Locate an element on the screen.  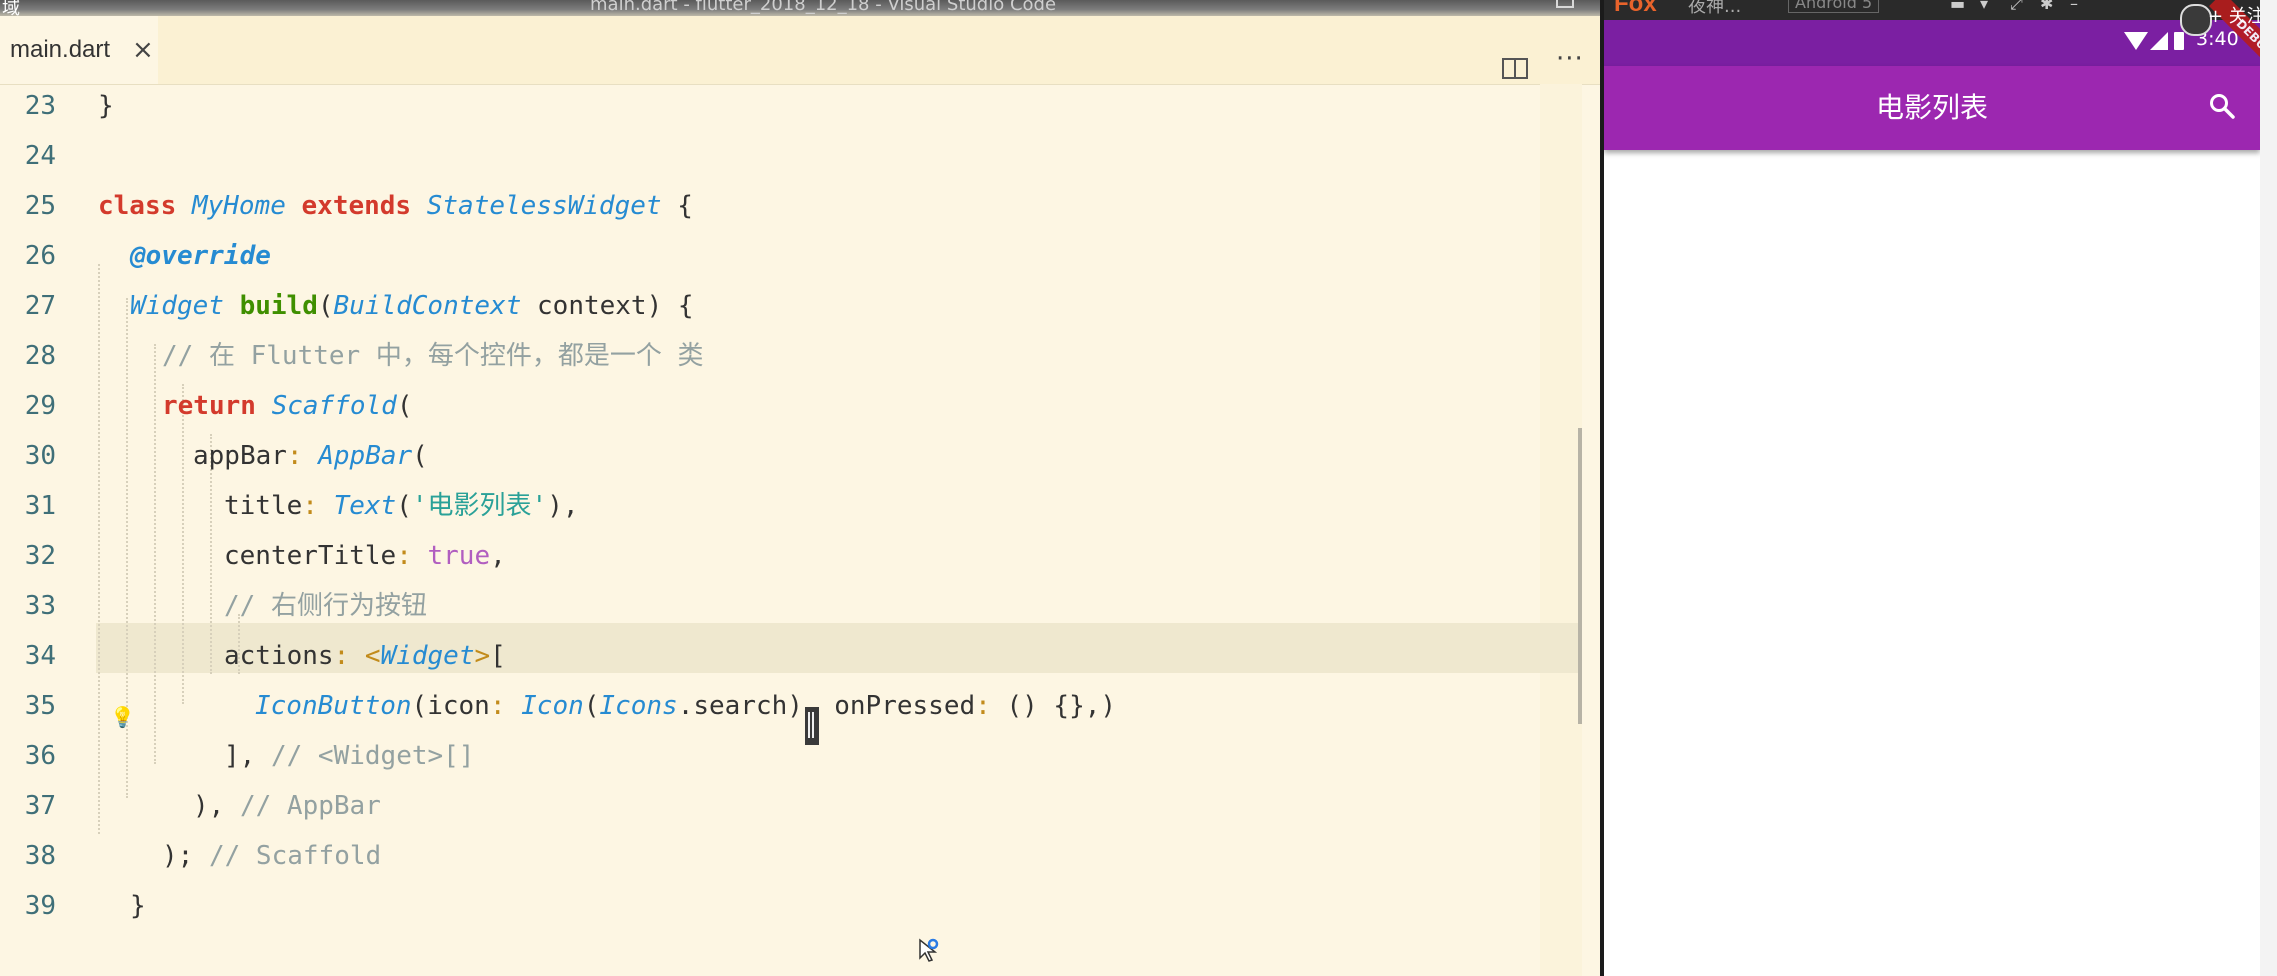
line-number: 27 is located at coordinates (40, 306).